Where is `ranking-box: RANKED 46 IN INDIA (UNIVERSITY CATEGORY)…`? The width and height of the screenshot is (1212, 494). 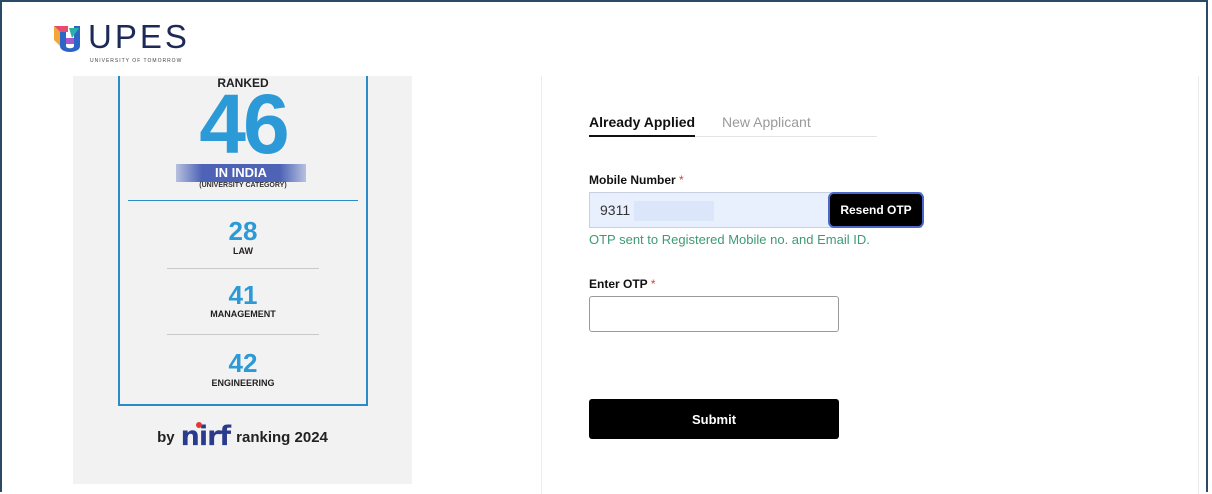
ranking-box: RANKED 46 IN INDIA (UNIVERSITY CATEGORY)… is located at coordinates (243, 241).